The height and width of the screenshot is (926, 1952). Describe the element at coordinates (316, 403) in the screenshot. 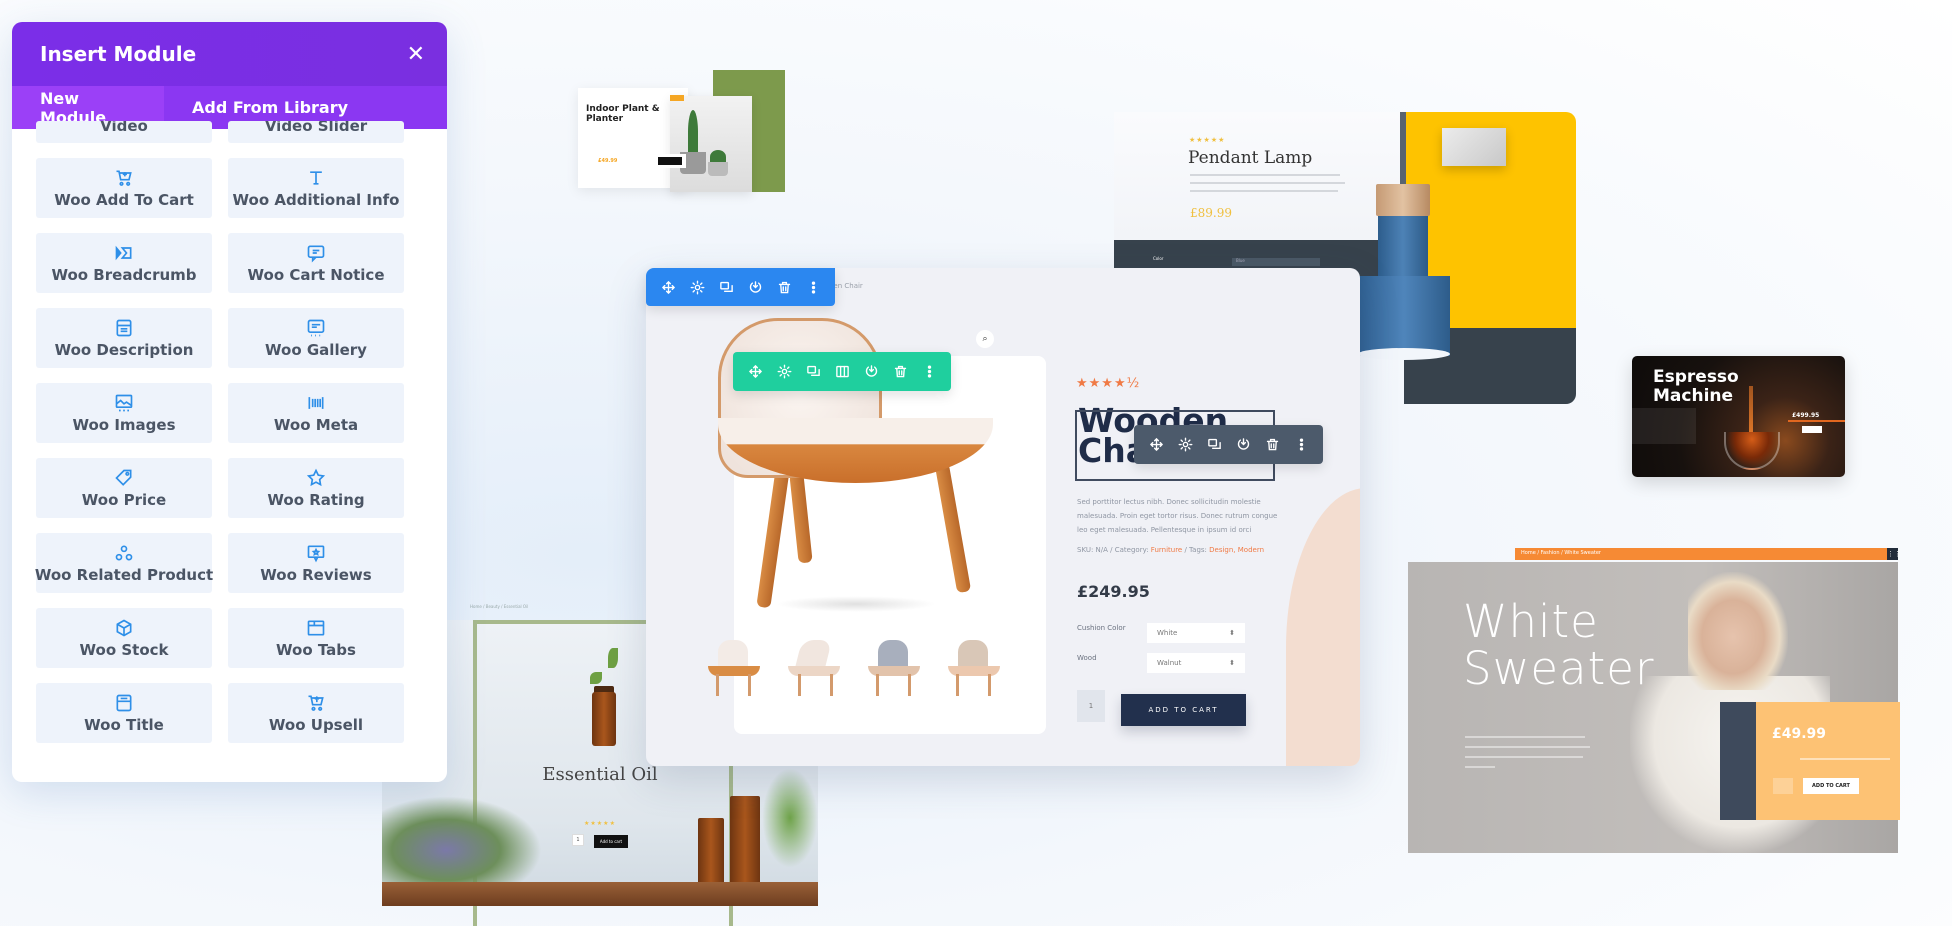

I see `barcode-icon` at that location.